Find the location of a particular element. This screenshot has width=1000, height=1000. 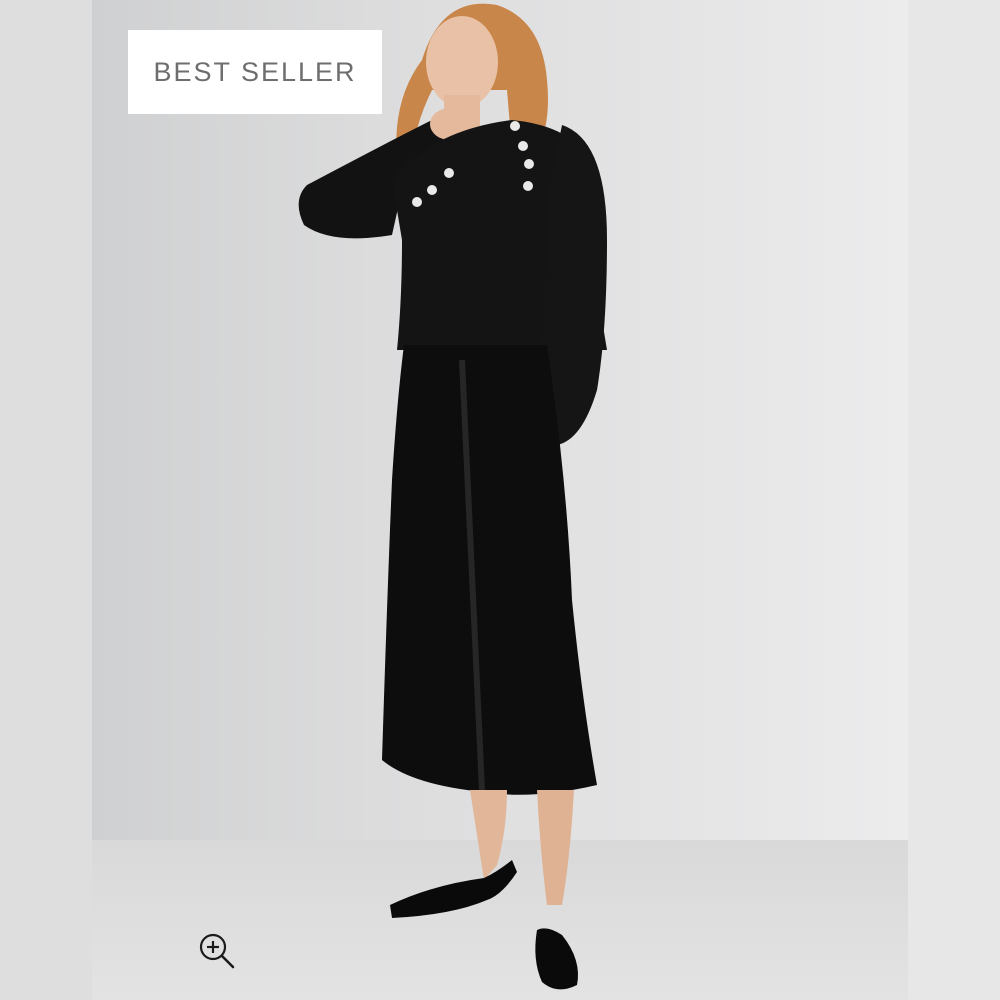

left-margin is located at coordinates (46, 500).